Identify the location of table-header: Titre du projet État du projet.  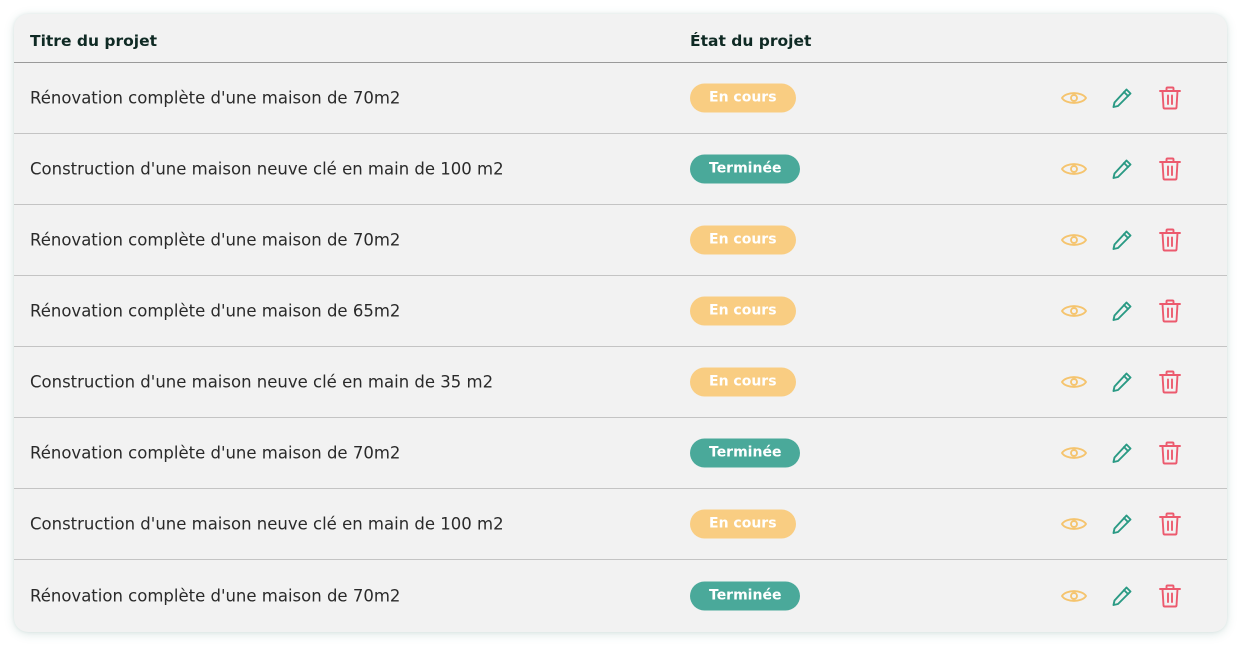
(620, 38).